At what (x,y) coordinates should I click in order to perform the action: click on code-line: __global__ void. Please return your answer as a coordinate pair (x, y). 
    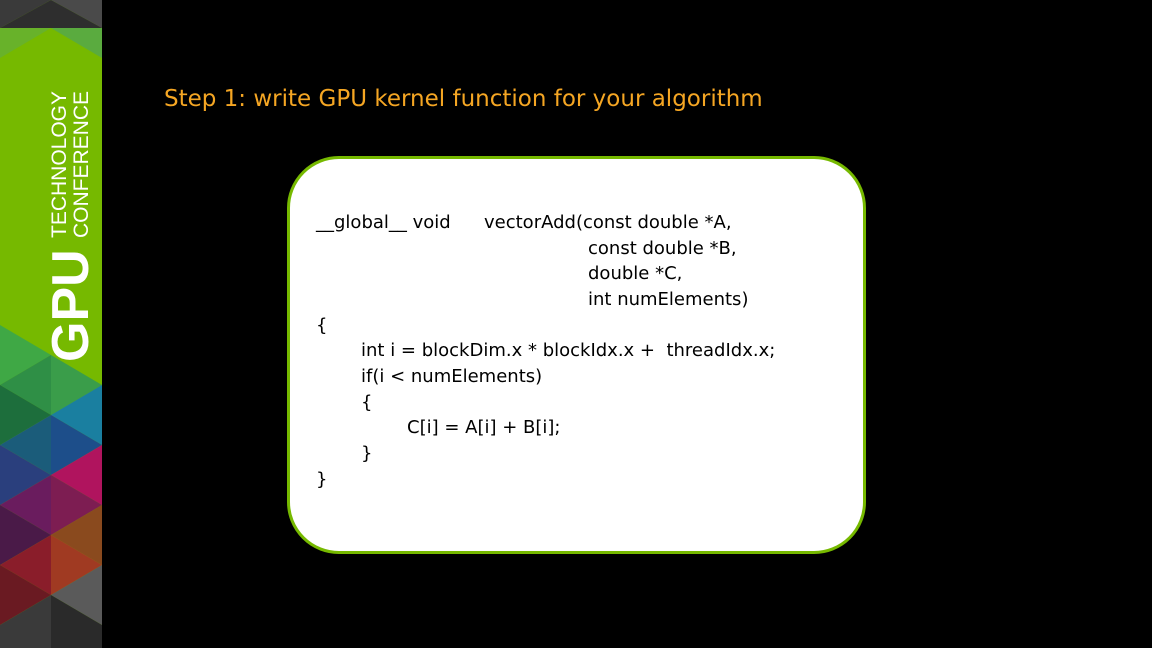
    Looking at the image, I should click on (383, 222).